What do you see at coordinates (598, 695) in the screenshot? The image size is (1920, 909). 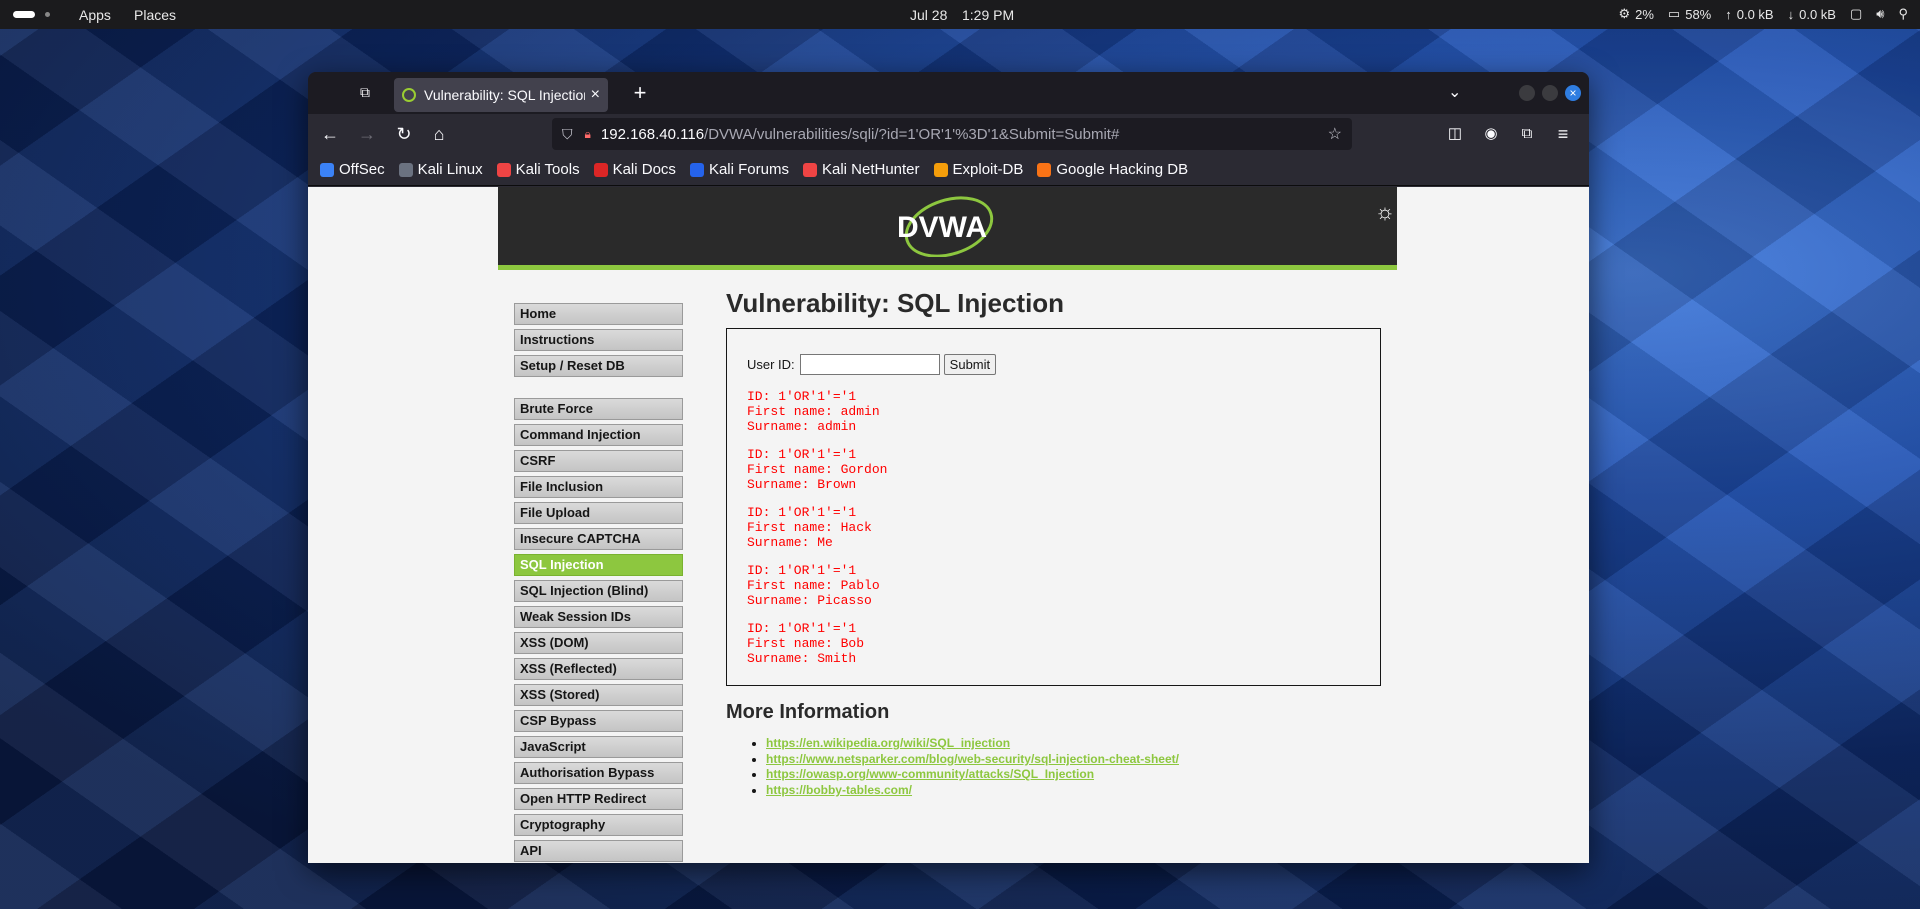 I see `menu-item-xss-stored: XSS (Stored)` at bounding box center [598, 695].